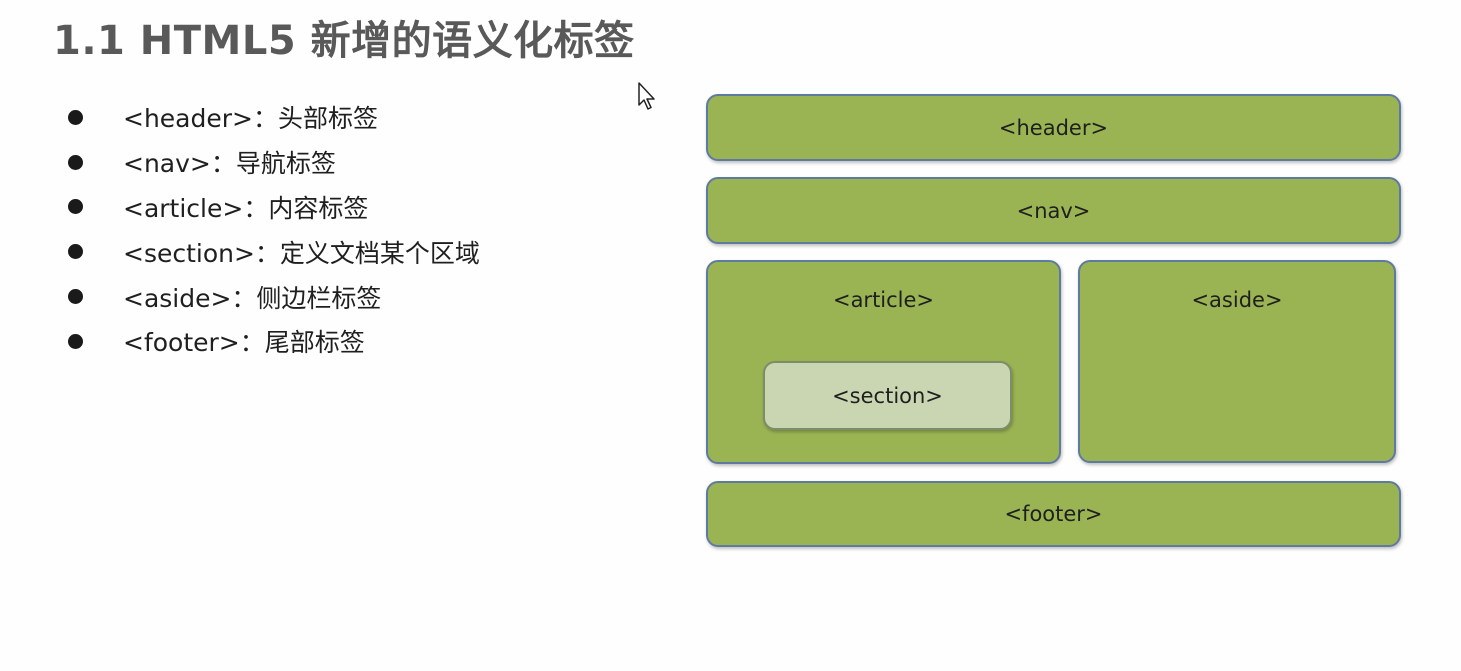 This screenshot has width=1461, height=671. Describe the element at coordinates (646, 96) in the screenshot. I see `mouse-pointer-icon` at that location.